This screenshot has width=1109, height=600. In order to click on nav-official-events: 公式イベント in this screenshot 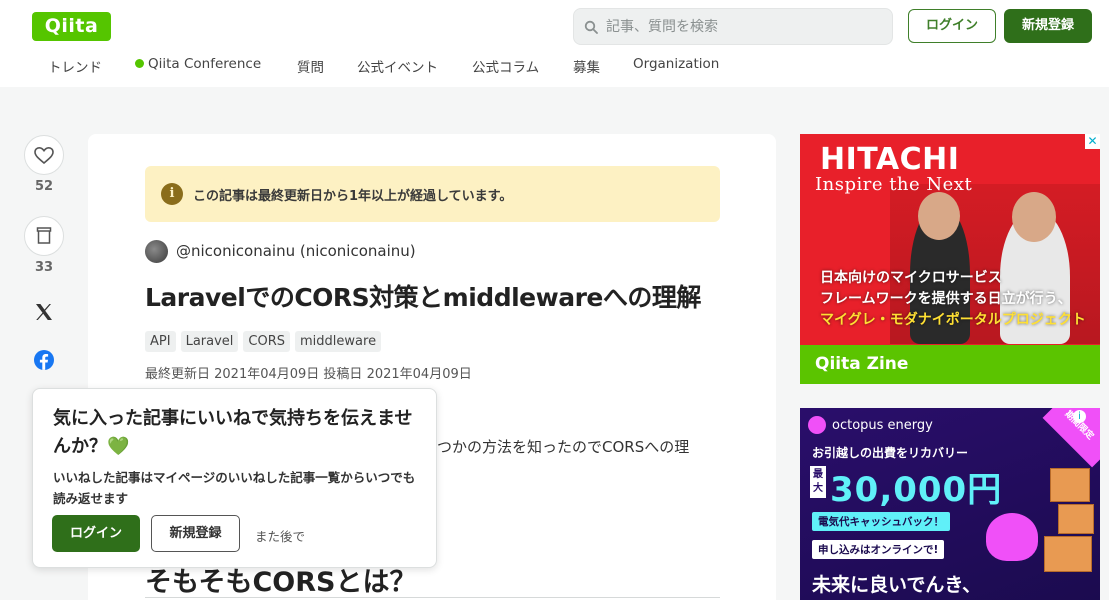, I will do `click(397, 66)`.